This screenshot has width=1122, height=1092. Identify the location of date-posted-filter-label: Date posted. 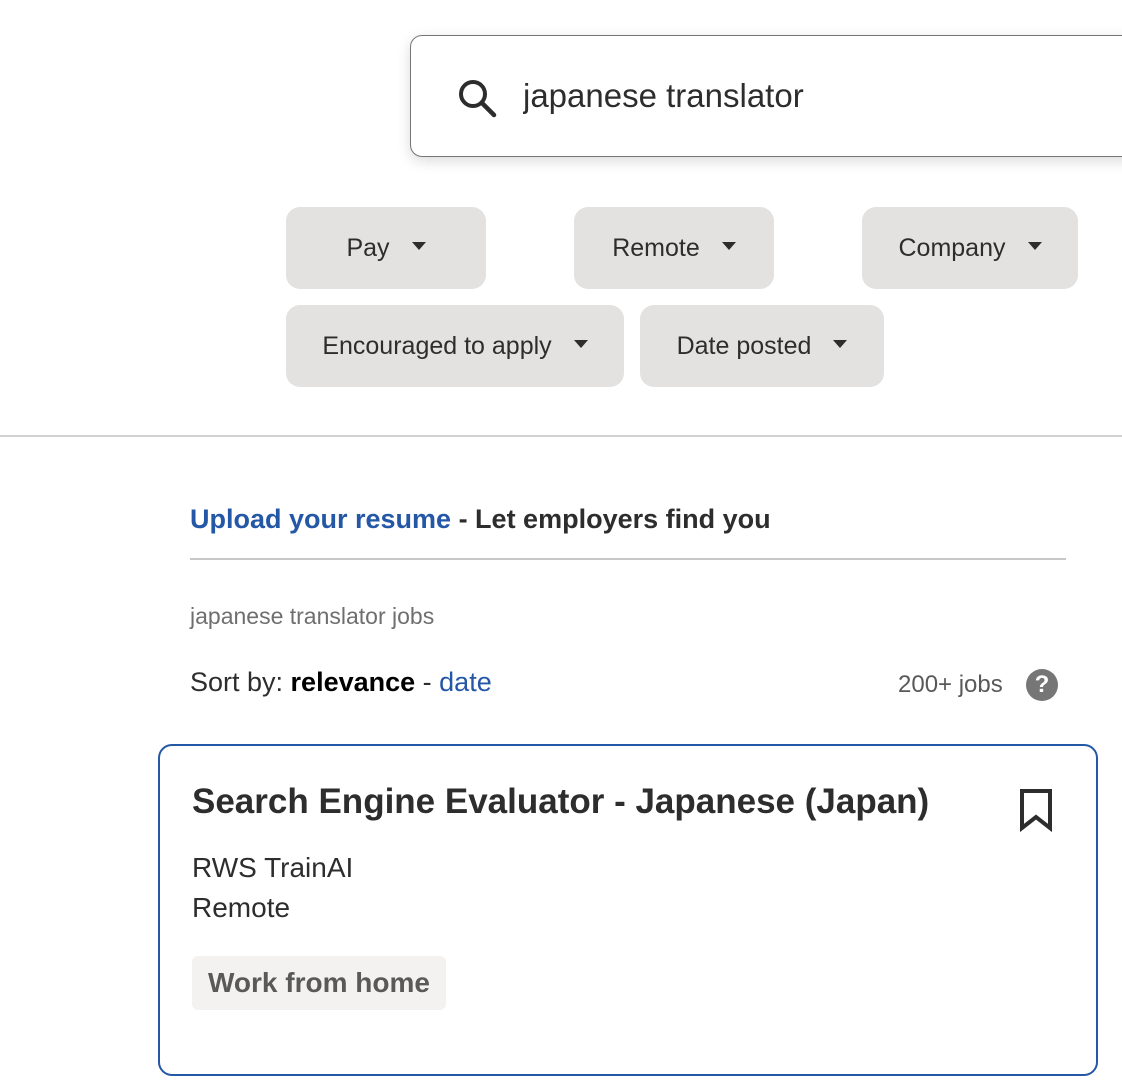
(744, 345).